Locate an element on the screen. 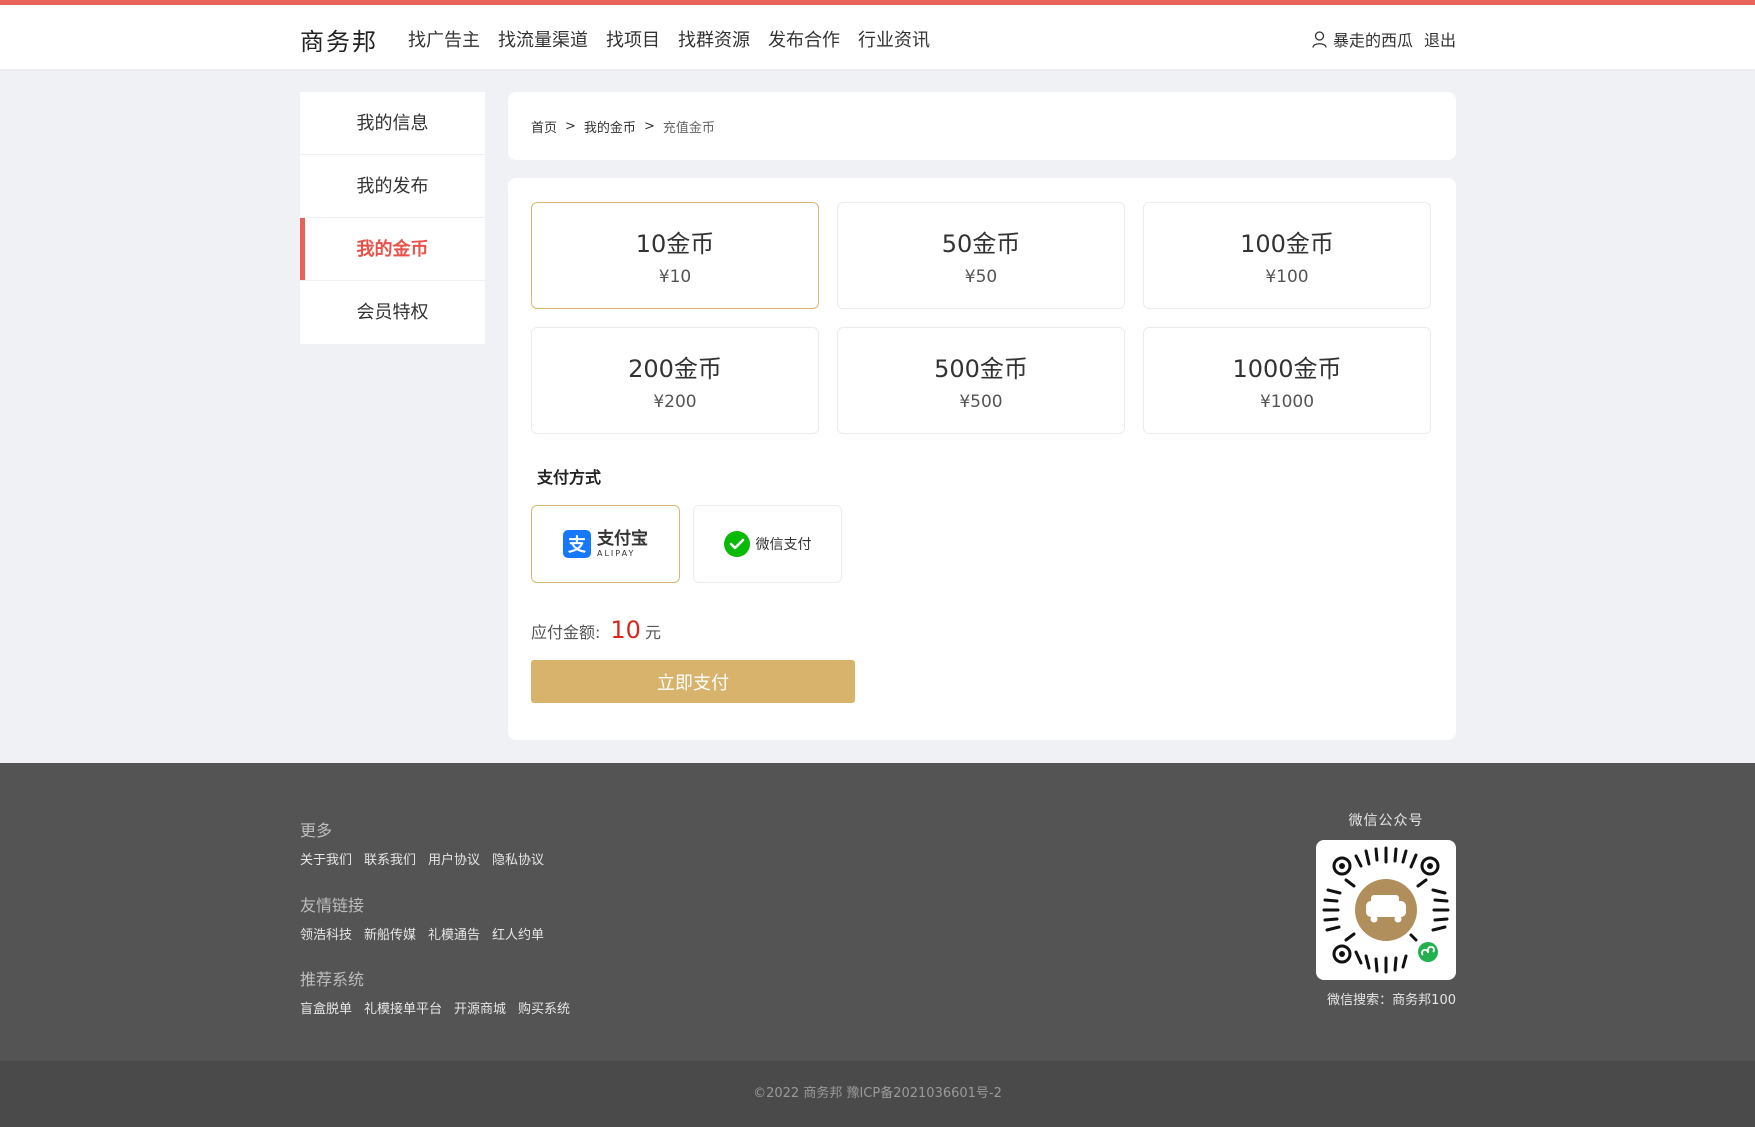  footer-recommend-title: 推荐系统 is located at coordinates (332, 979).